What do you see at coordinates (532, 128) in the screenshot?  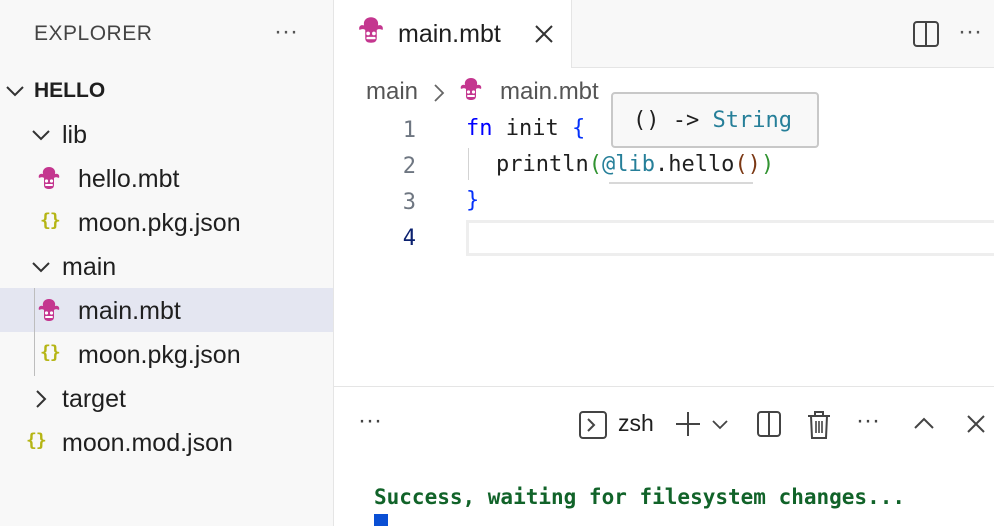 I see `identifier-token: init` at bounding box center [532, 128].